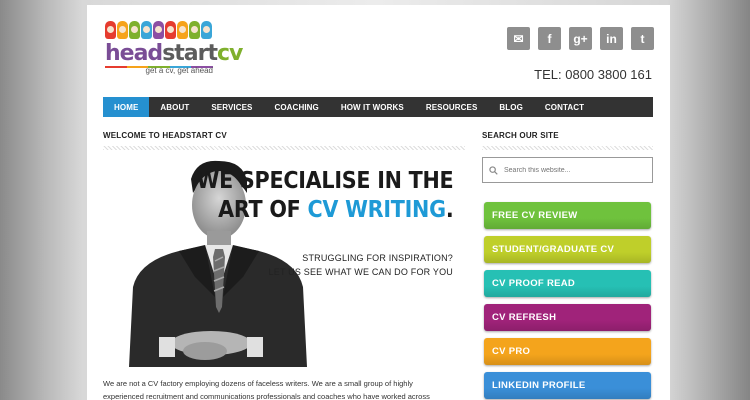 This screenshot has width=750, height=400. What do you see at coordinates (165, 135) in the screenshot?
I see `page-title: WELCOME TO HEADSTART CV` at bounding box center [165, 135].